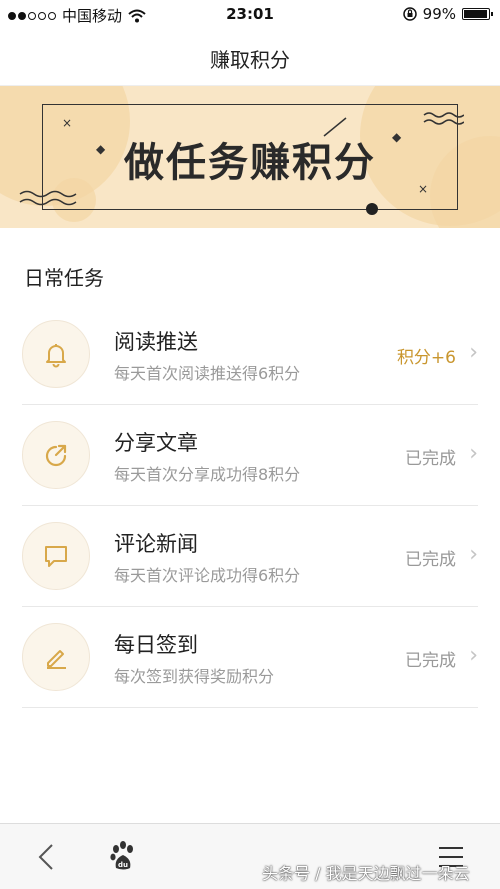  I want to click on watermark-text: 头条号 / 我是天边飘过一朵云, so click(366, 873).